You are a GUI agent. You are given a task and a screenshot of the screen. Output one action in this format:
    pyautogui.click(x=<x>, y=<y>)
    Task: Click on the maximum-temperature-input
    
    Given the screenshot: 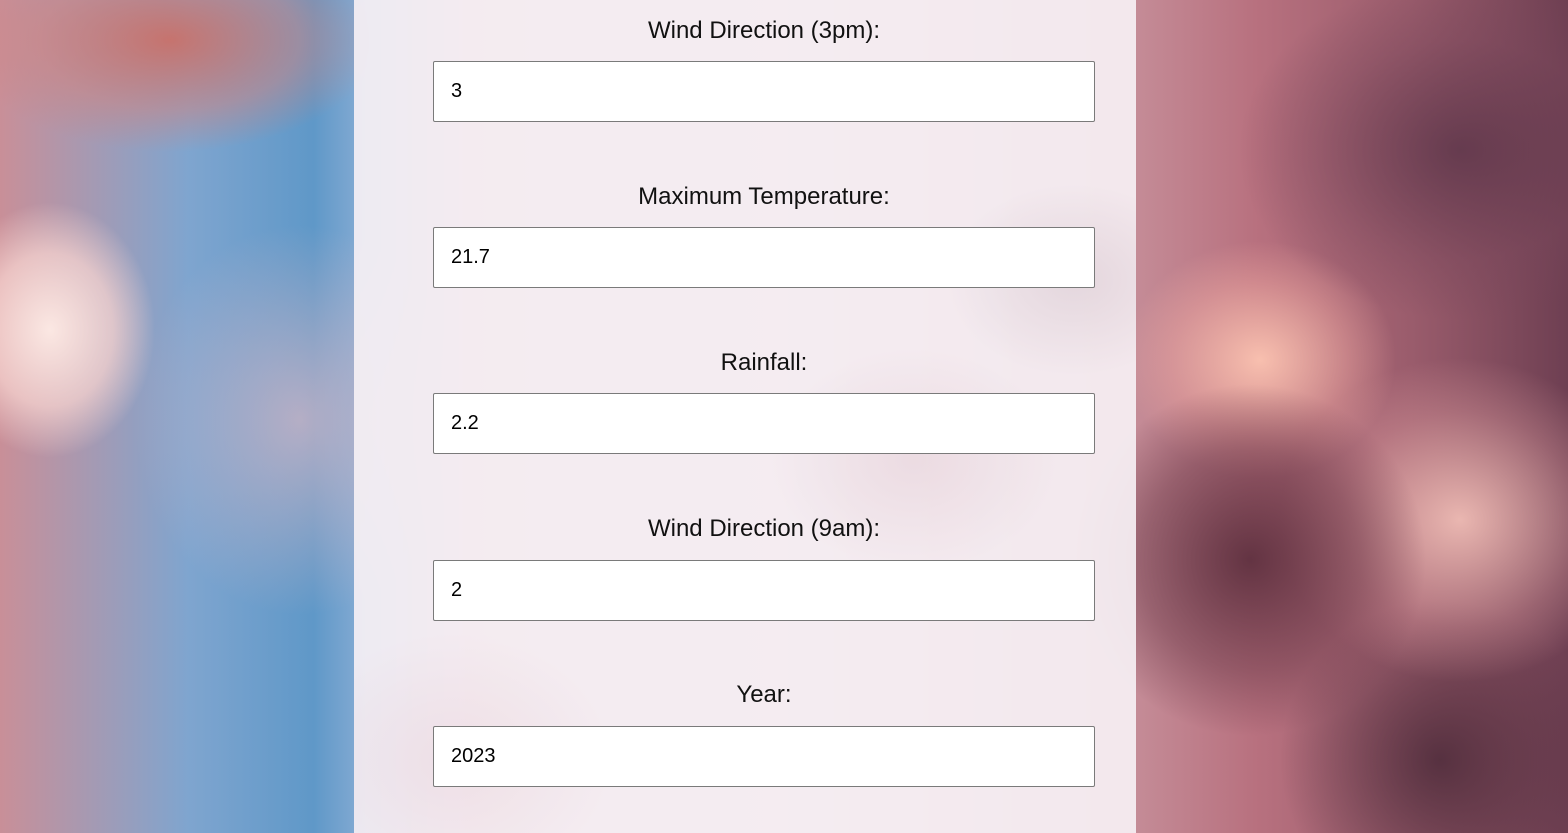 What is the action you would take?
    pyautogui.click(x=764, y=257)
    